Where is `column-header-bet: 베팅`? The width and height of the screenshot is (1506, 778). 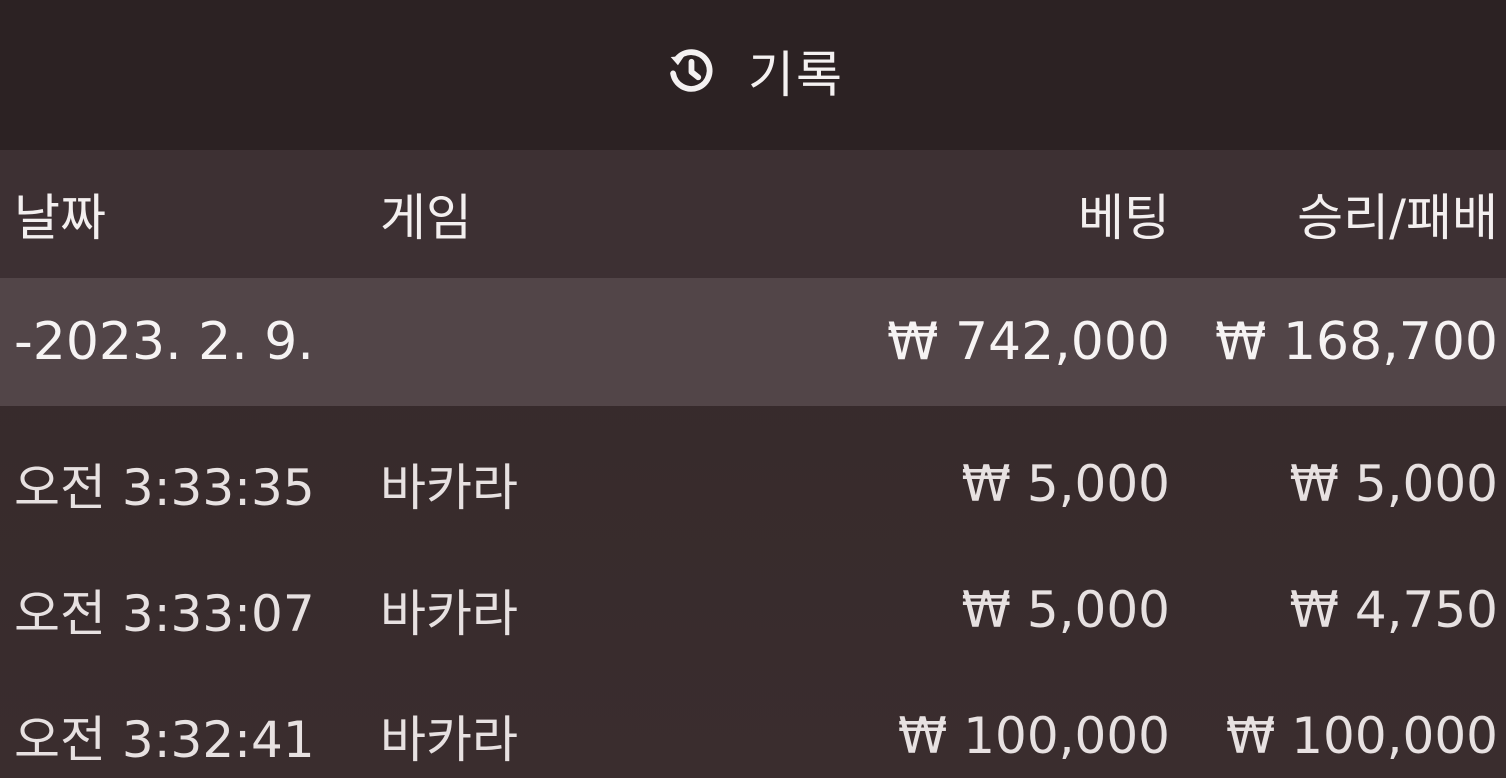 column-header-bet: 베팅 is located at coordinates (1124, 214).